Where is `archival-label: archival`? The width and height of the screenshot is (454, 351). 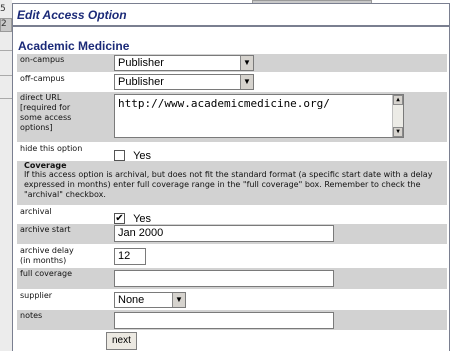 archival-label: archival is located at coordinates (36, 211).